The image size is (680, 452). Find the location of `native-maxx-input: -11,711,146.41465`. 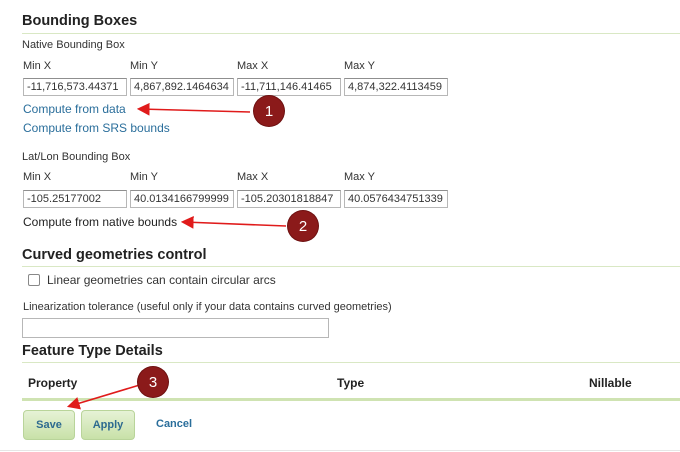

native-maxx-input: -11,711,146.41465 is located at coordinates (289, 87).